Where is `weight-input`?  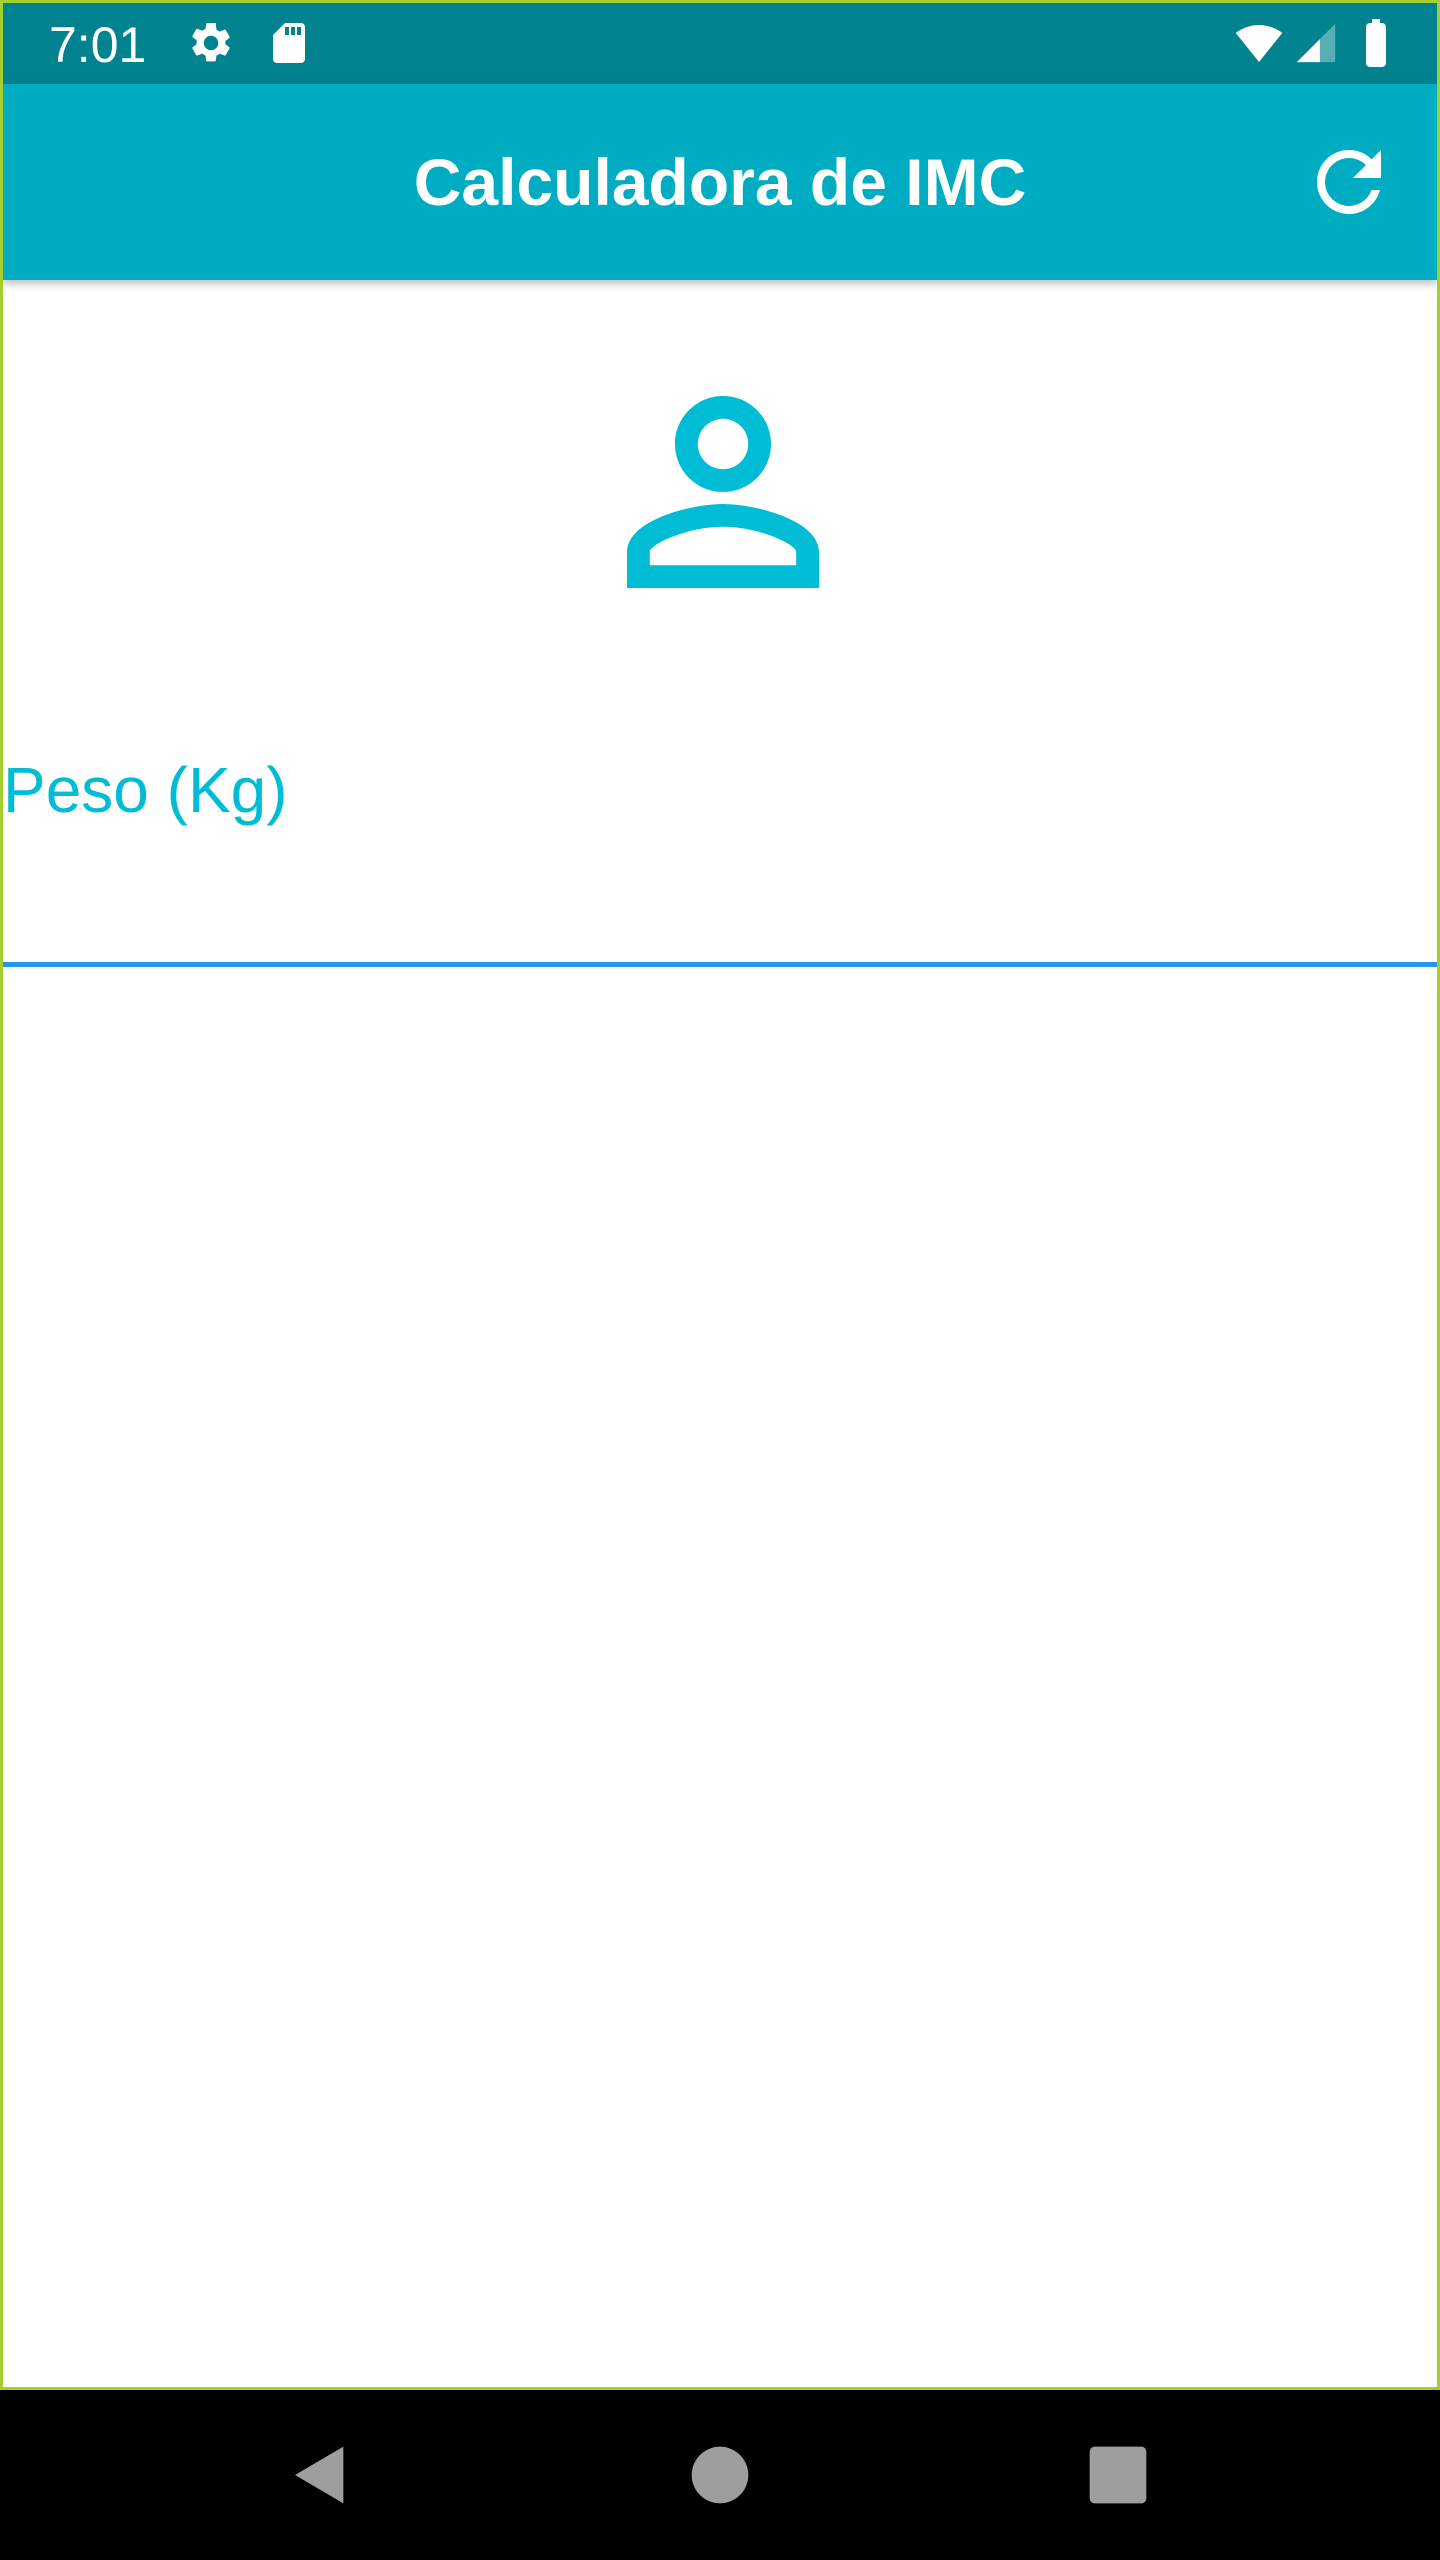
weight-input is located at coordinates (720, 895).